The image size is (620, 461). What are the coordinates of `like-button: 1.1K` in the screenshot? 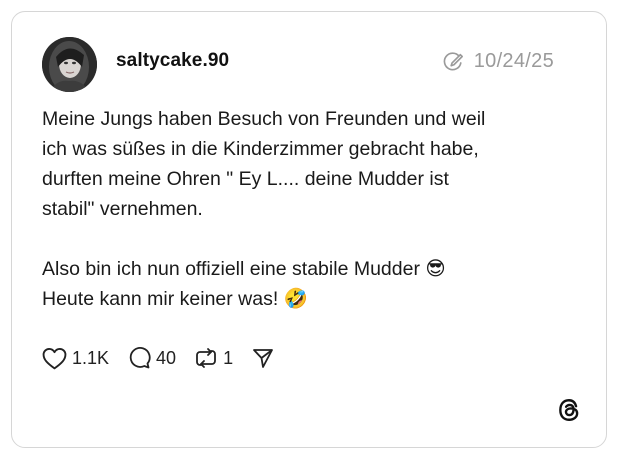 It's located at (75, 358).